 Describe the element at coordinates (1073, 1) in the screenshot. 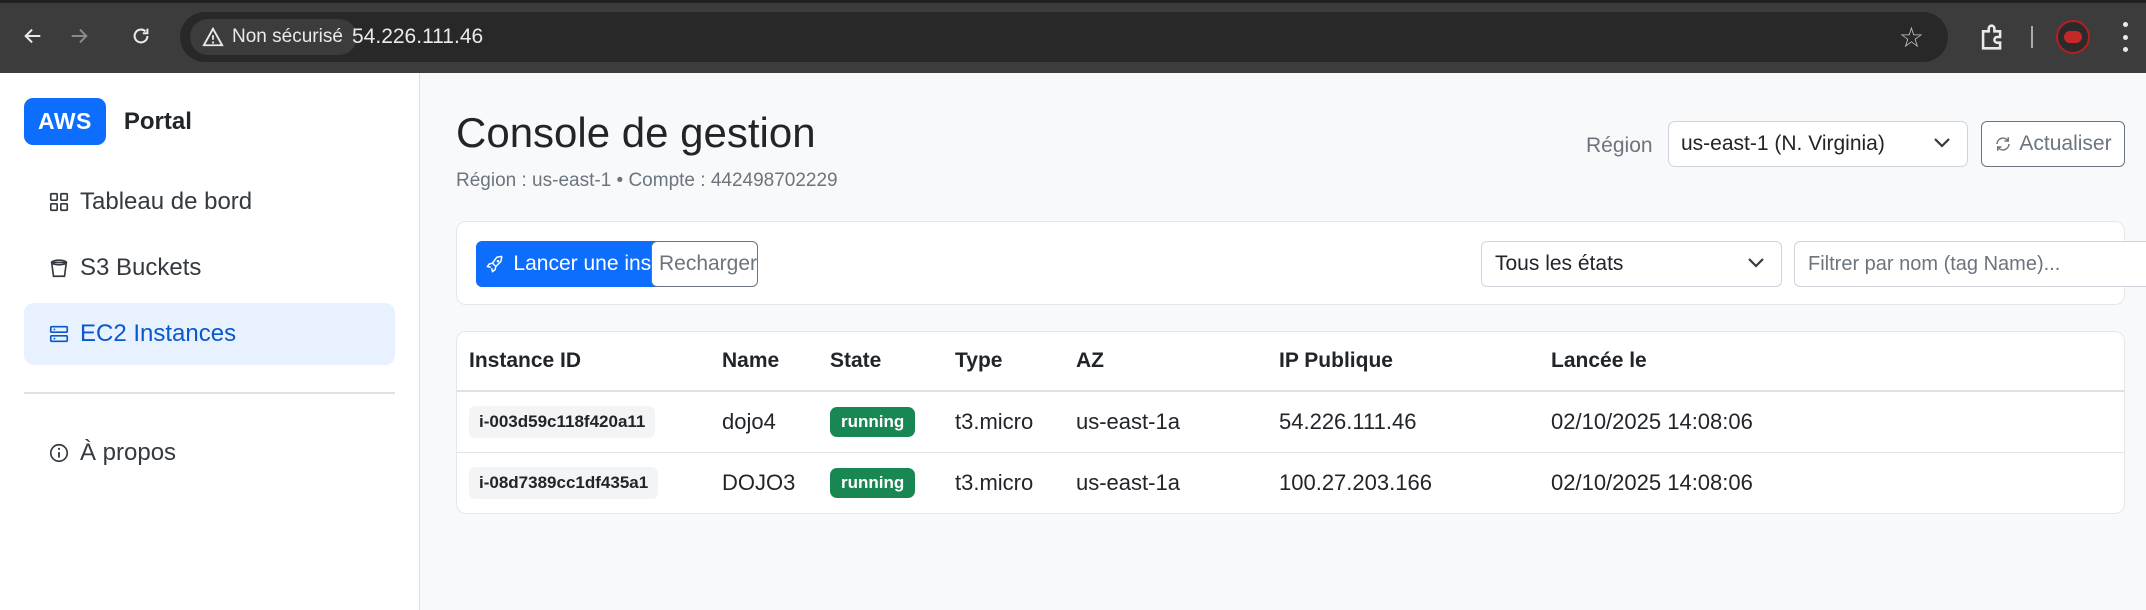

I see `tab-strip-edge` at that location.